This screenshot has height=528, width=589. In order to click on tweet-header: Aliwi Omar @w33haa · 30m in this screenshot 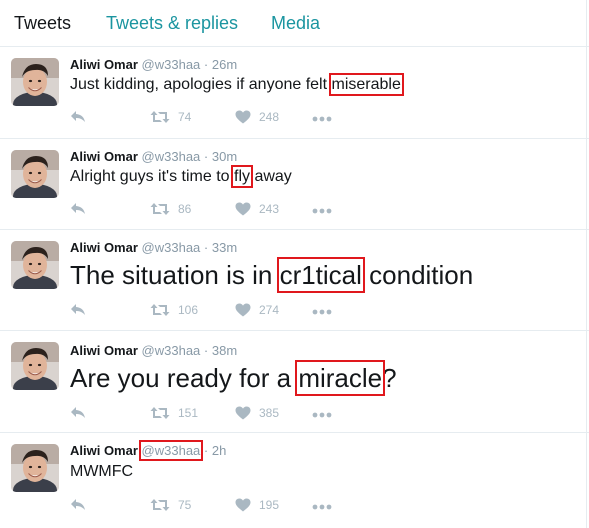, I will do `click(153, 156)`.